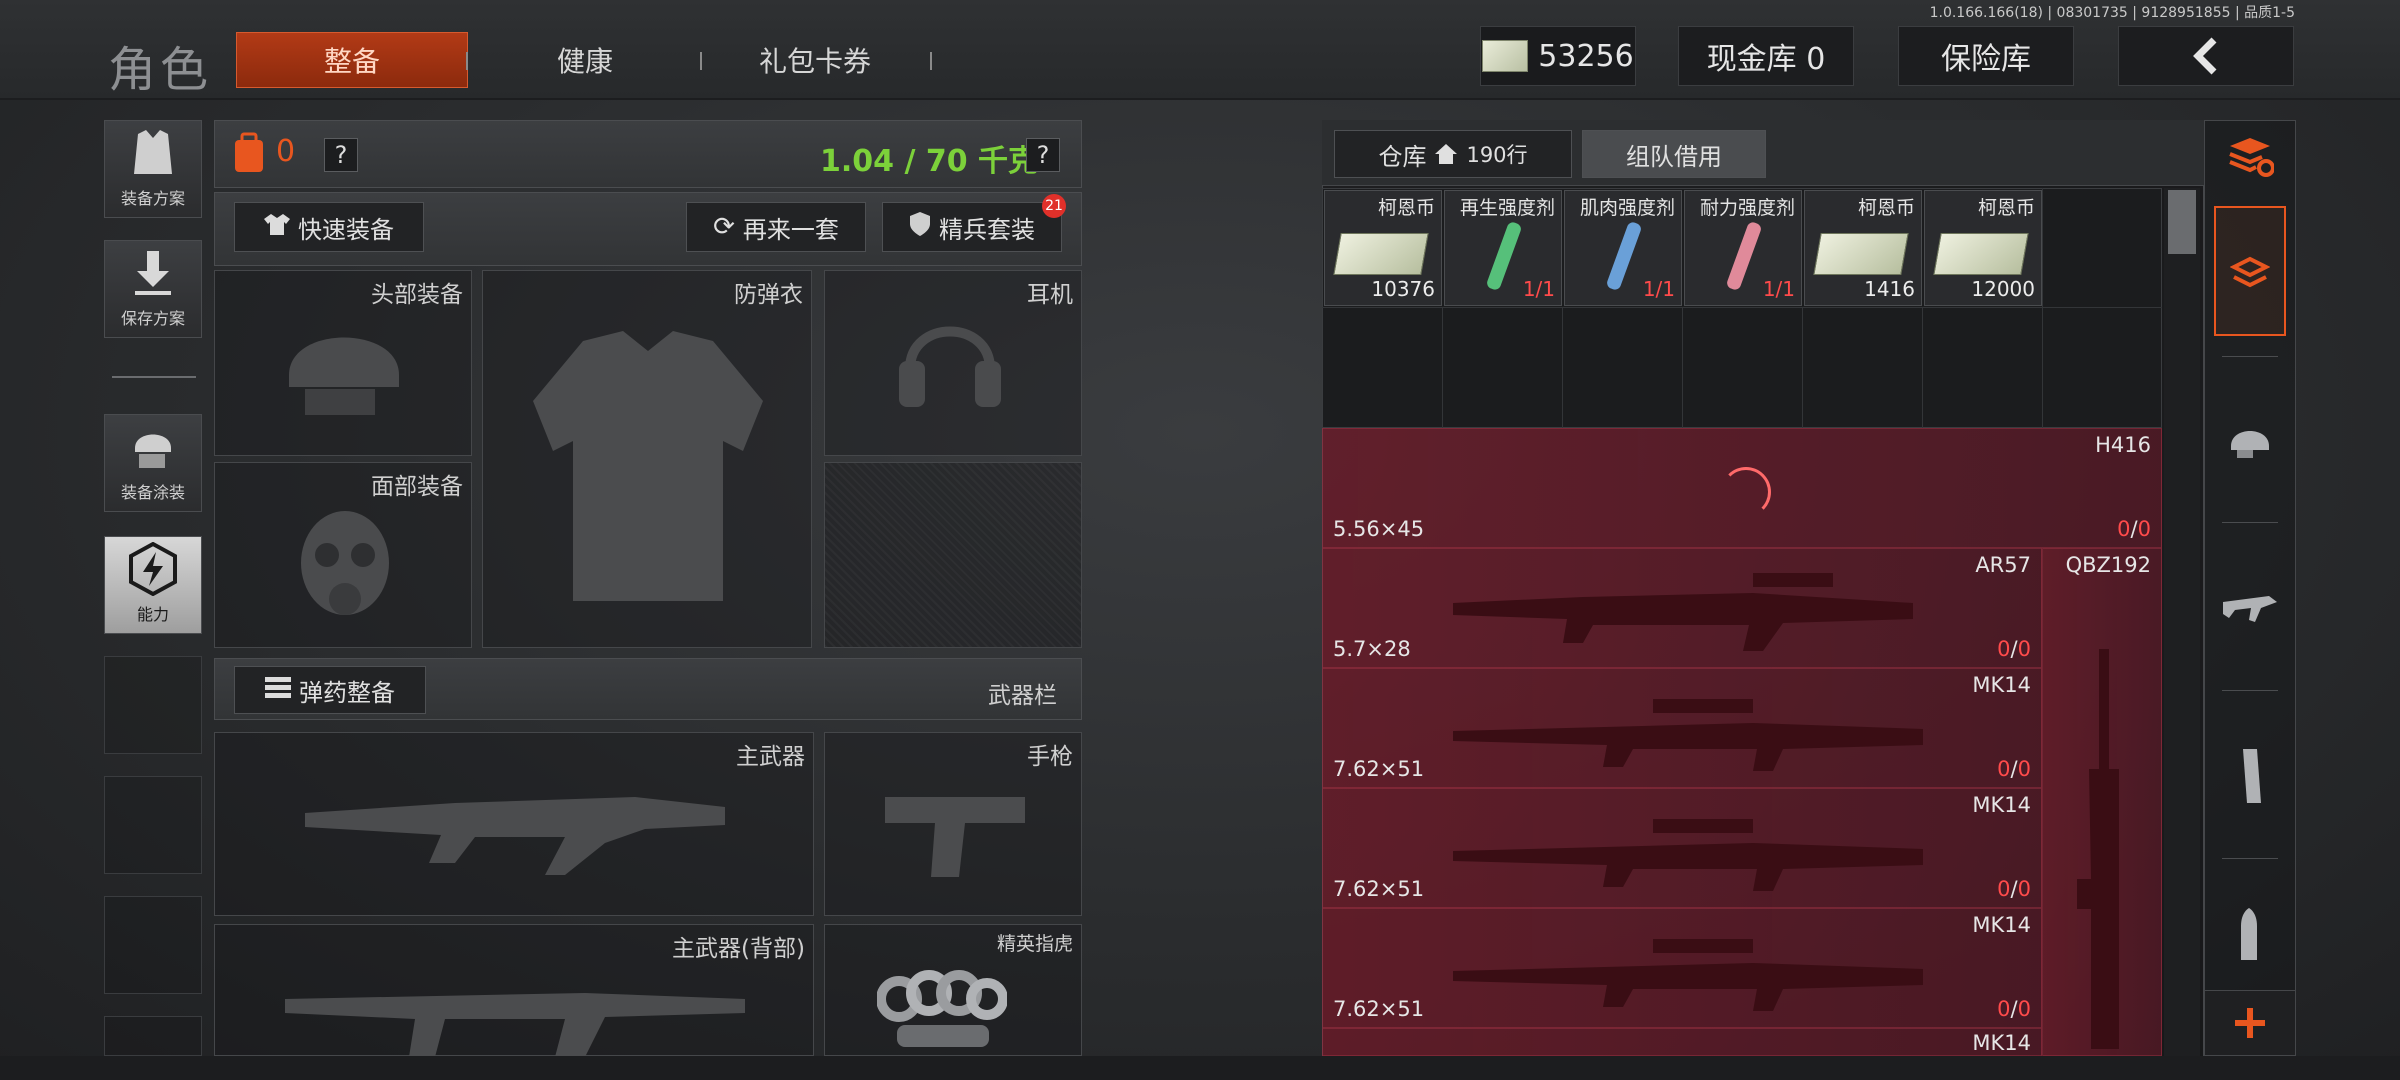 This screenshot has height=1080, width=2400. Describe the element at coordinates (1043, 155) in the screenshot. I see `weight-help-icon: ?` at that location.